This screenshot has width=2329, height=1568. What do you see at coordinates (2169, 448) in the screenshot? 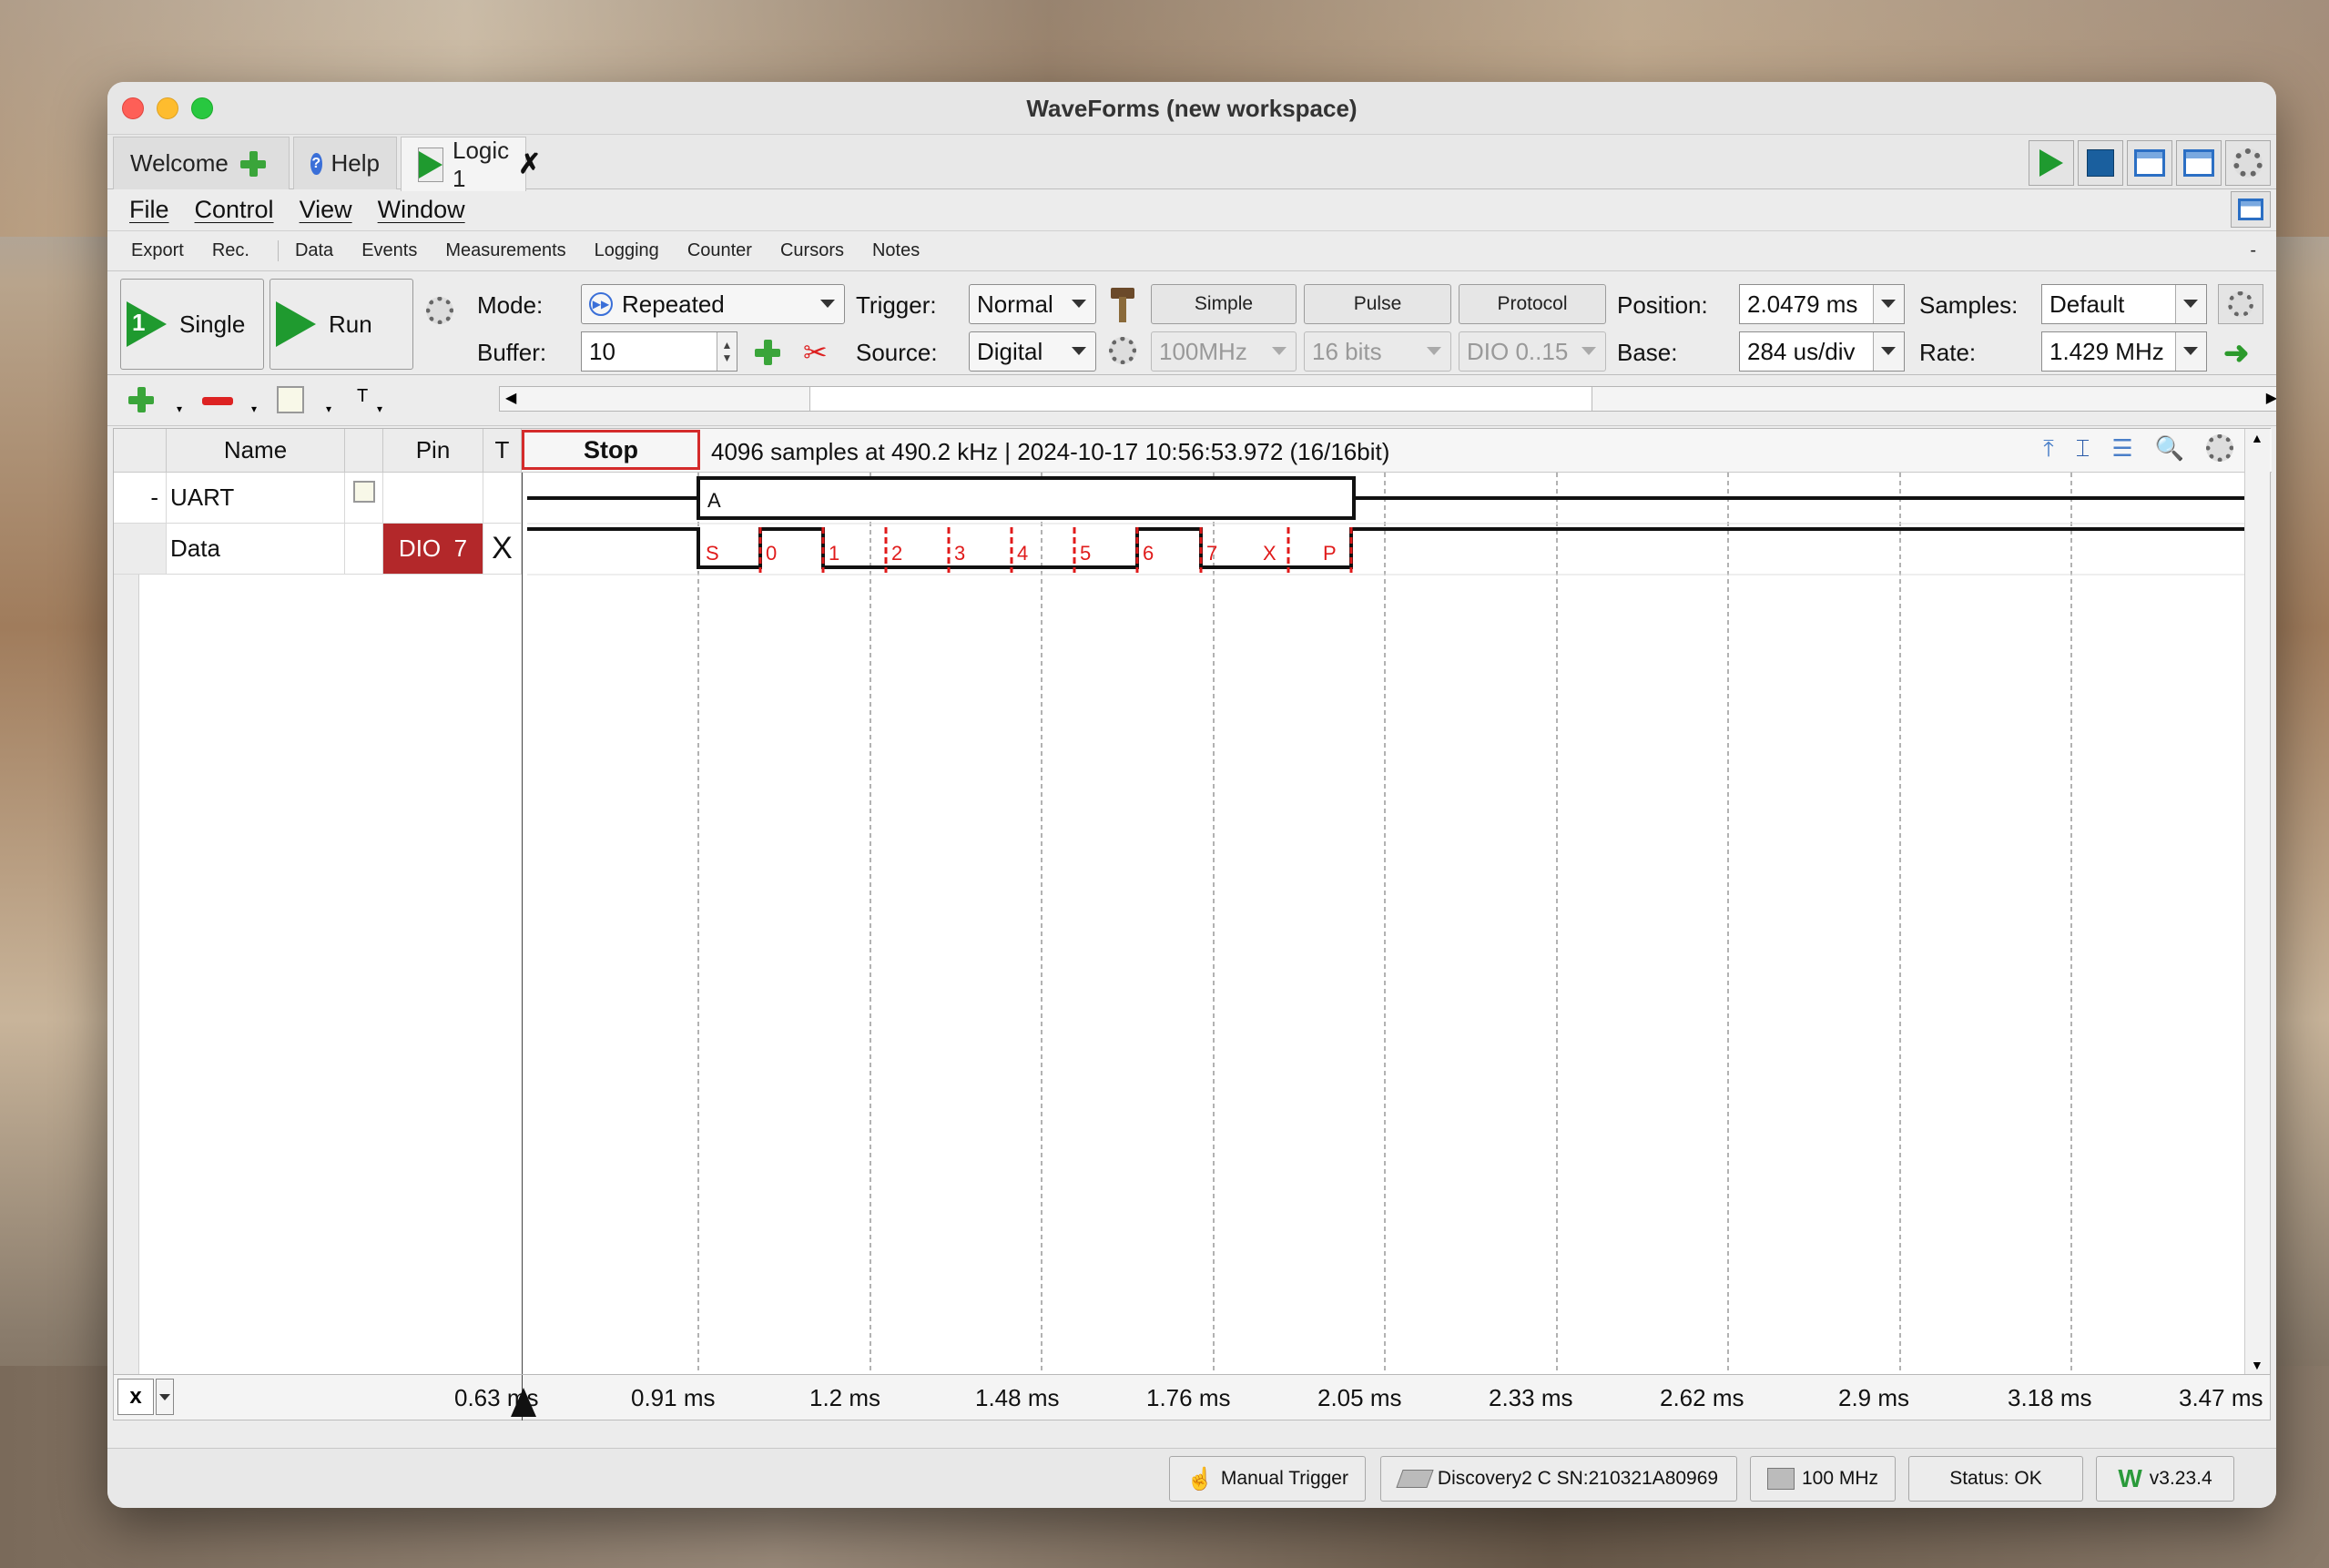
I see `zoom-icon: 🔍` at bounding box center [2169, 448].